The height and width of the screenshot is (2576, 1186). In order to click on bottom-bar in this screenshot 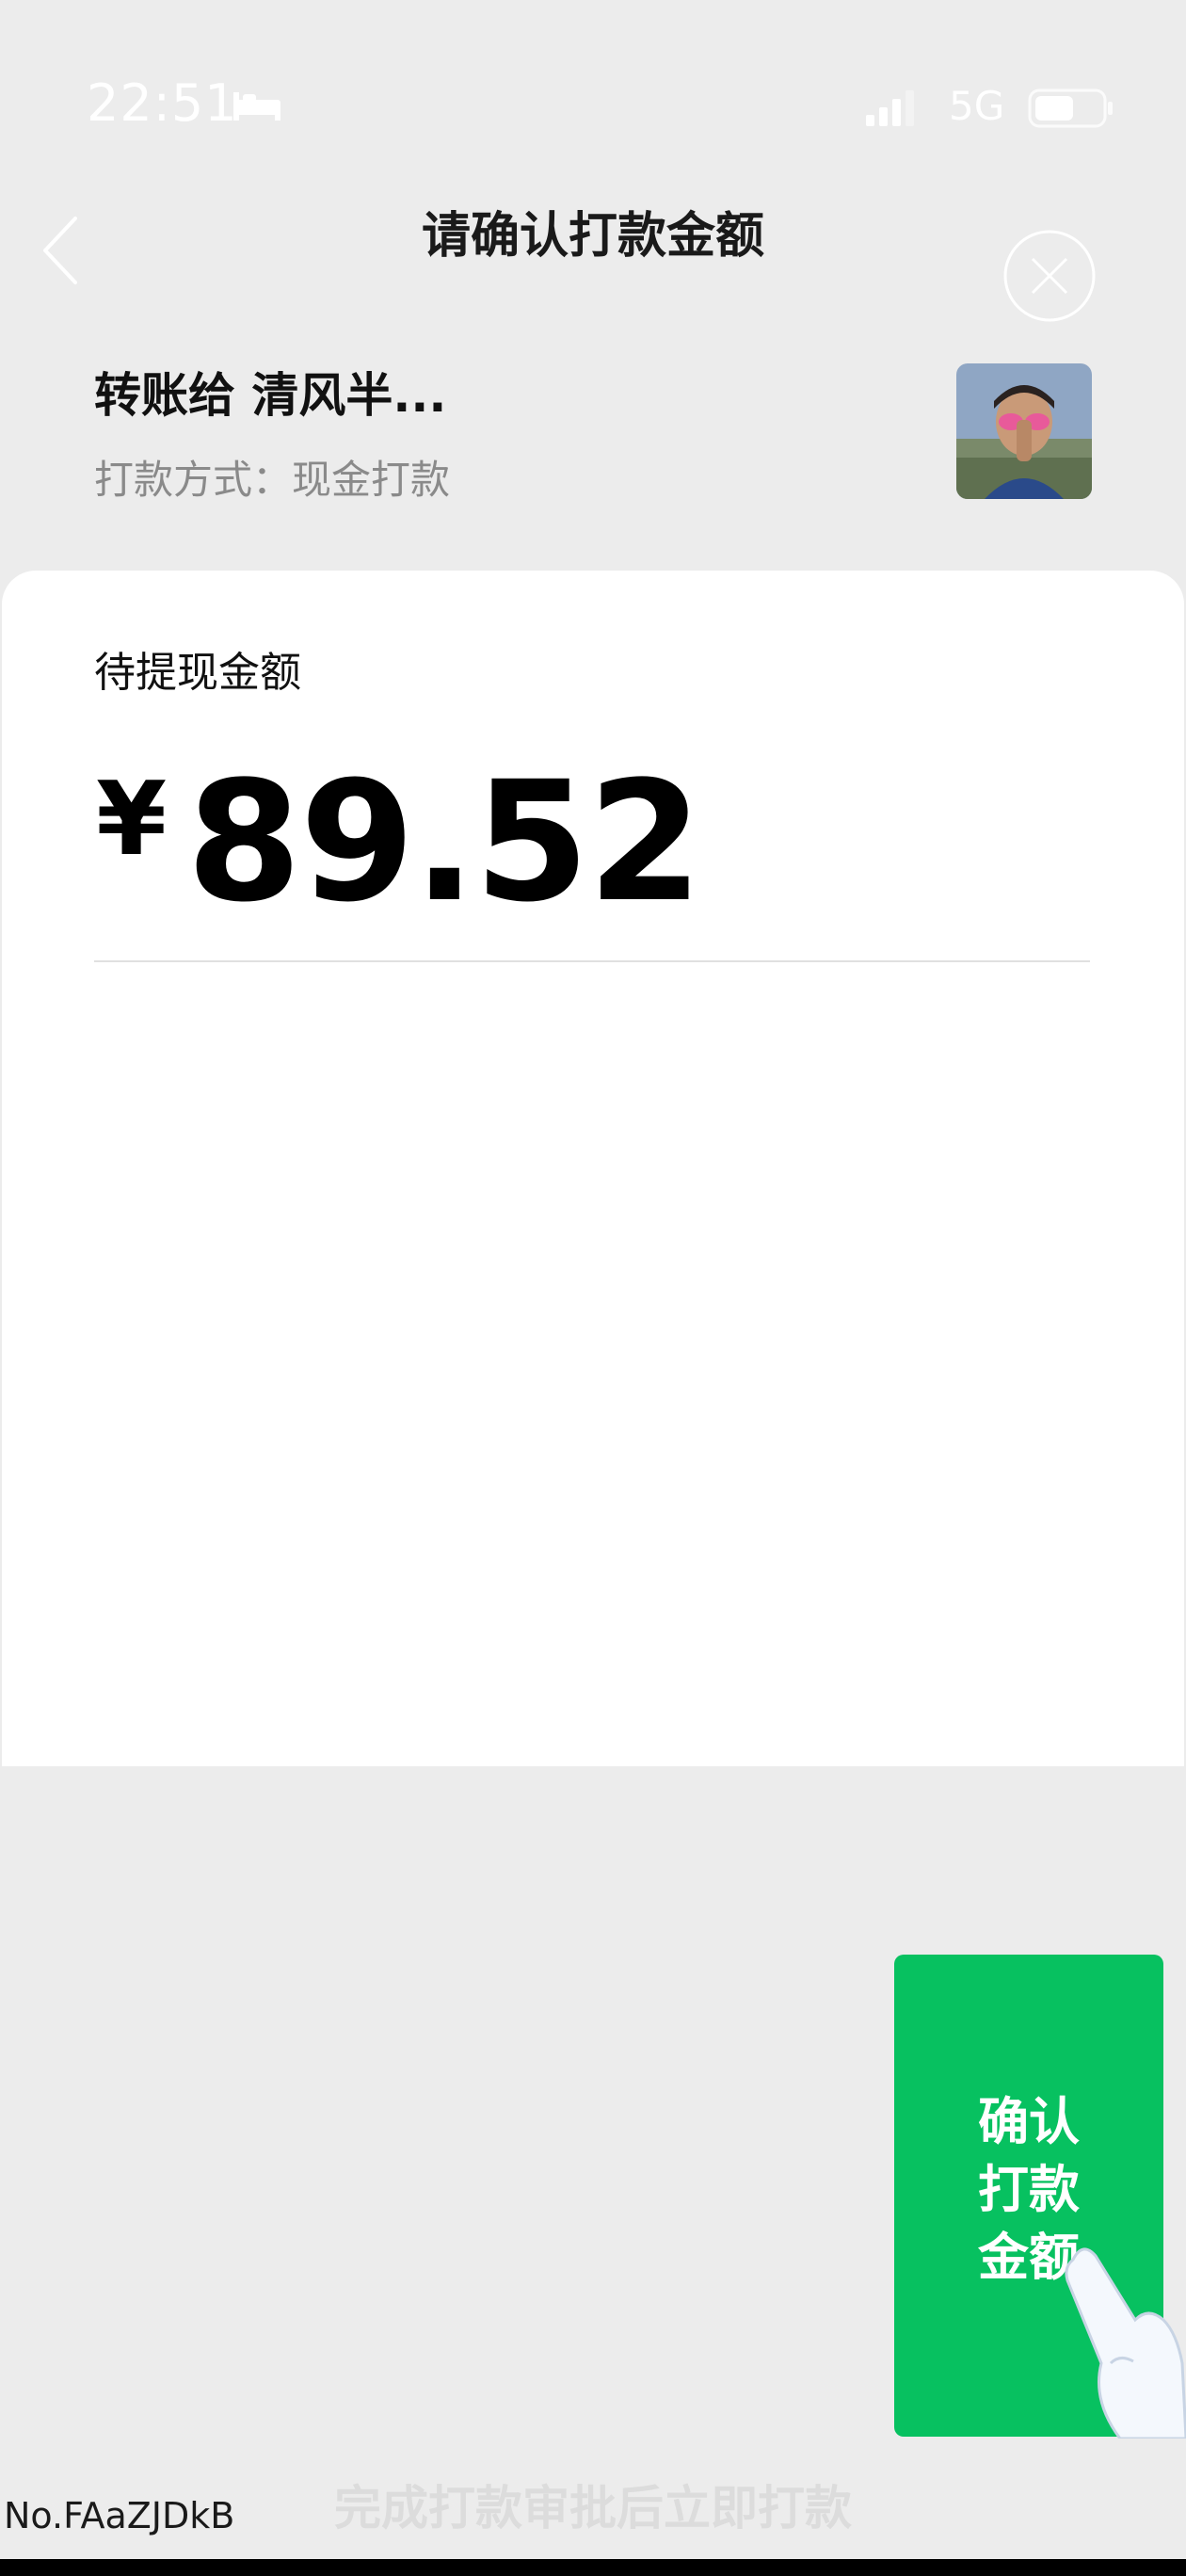, I will do `click(593, 2567)`.